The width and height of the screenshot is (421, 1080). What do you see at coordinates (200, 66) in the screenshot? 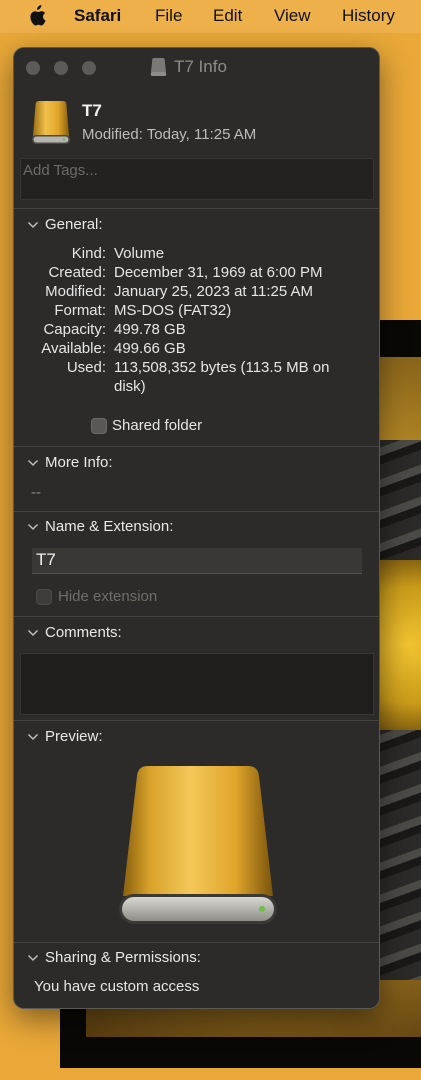
I see `window-title-text: T7 Info` at bounding box center [200, 66].